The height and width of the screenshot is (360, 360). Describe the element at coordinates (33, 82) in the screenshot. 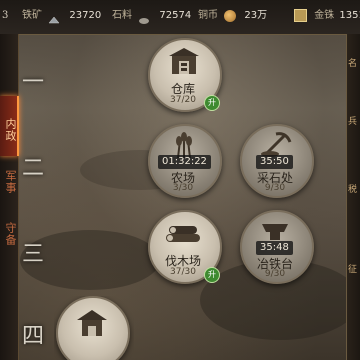

I see `row-label-1: 一` at that location.